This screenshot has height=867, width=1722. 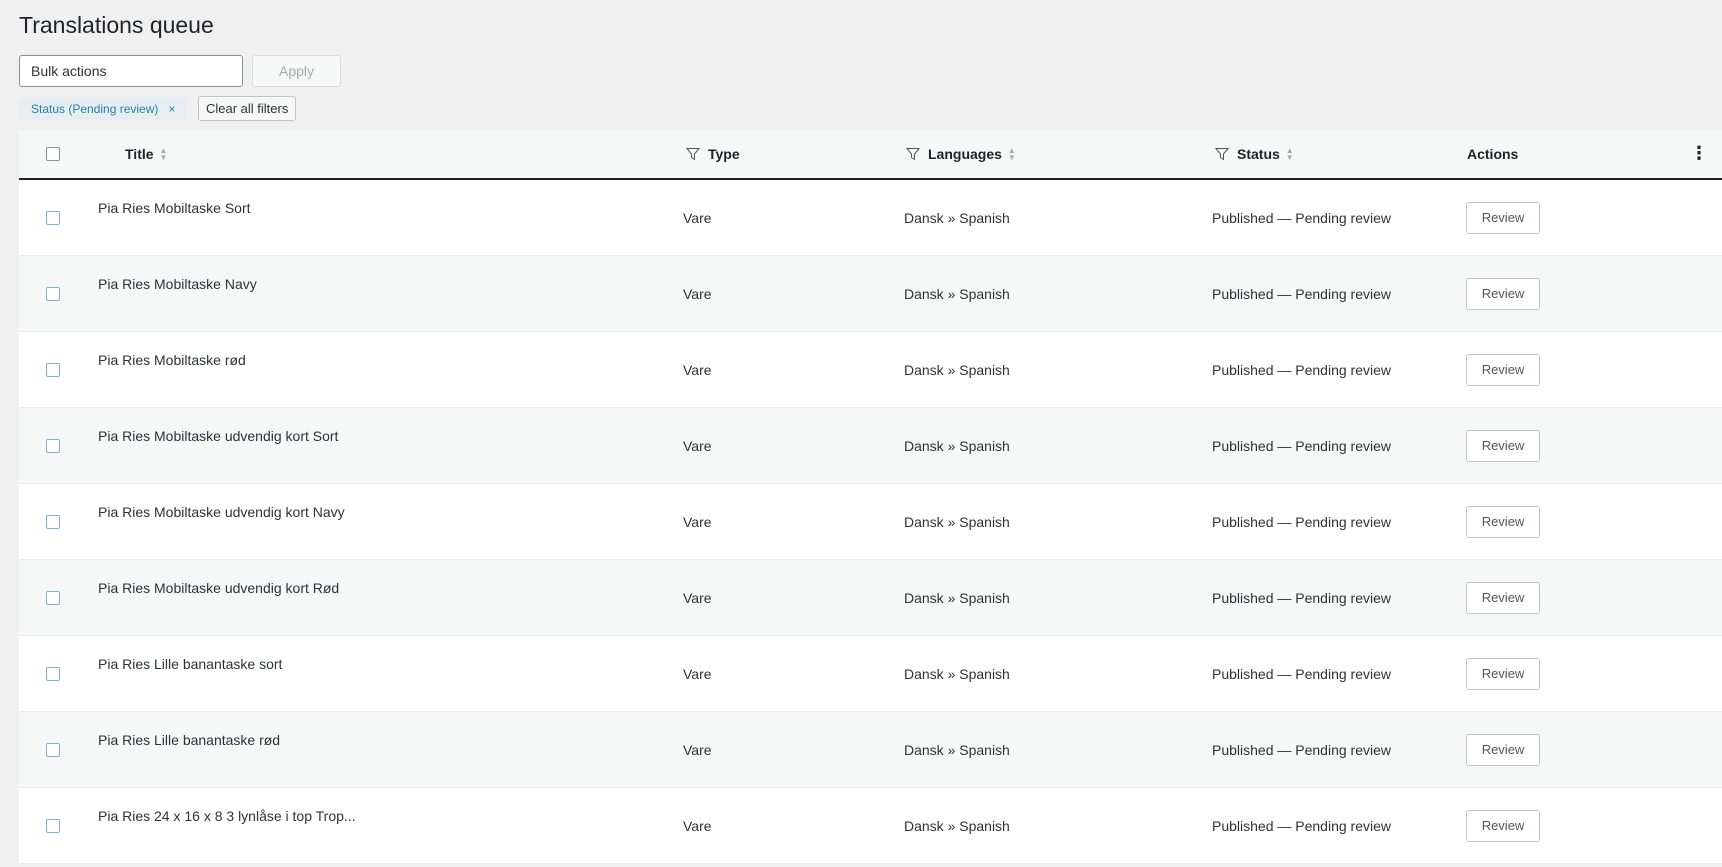 I want to click on row-title: Pia Ries Mobiltaske Navy, so click(x=177, y=284).